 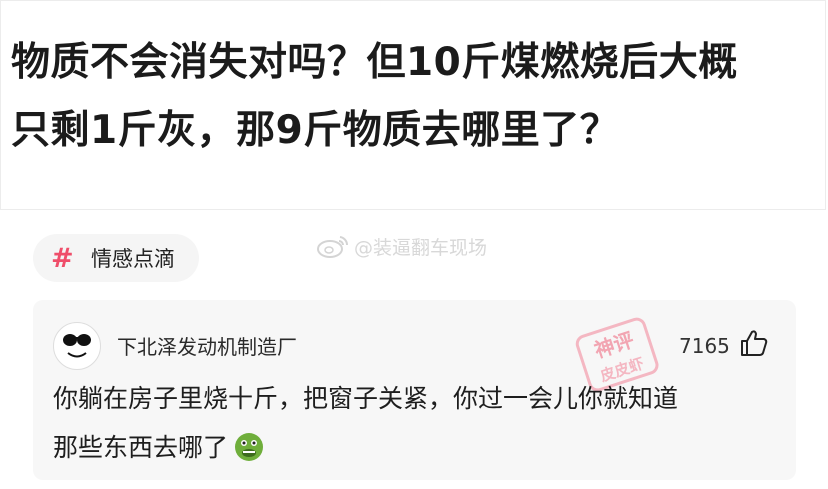 What do you see at coordinates (62, 258) in the screenshot?
I see `hash-icon: #` at bounding box center [62, 258].